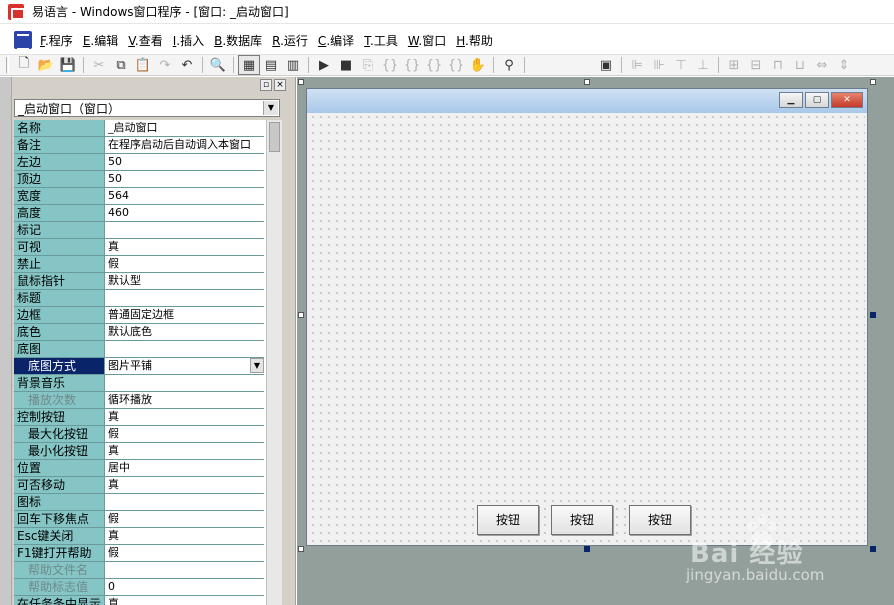 The height and width of the screenshot is (605, 894). Describe the element at coordinates (681, 65) in the screenshot. I see `align-top-icon: ⊤` at that location.